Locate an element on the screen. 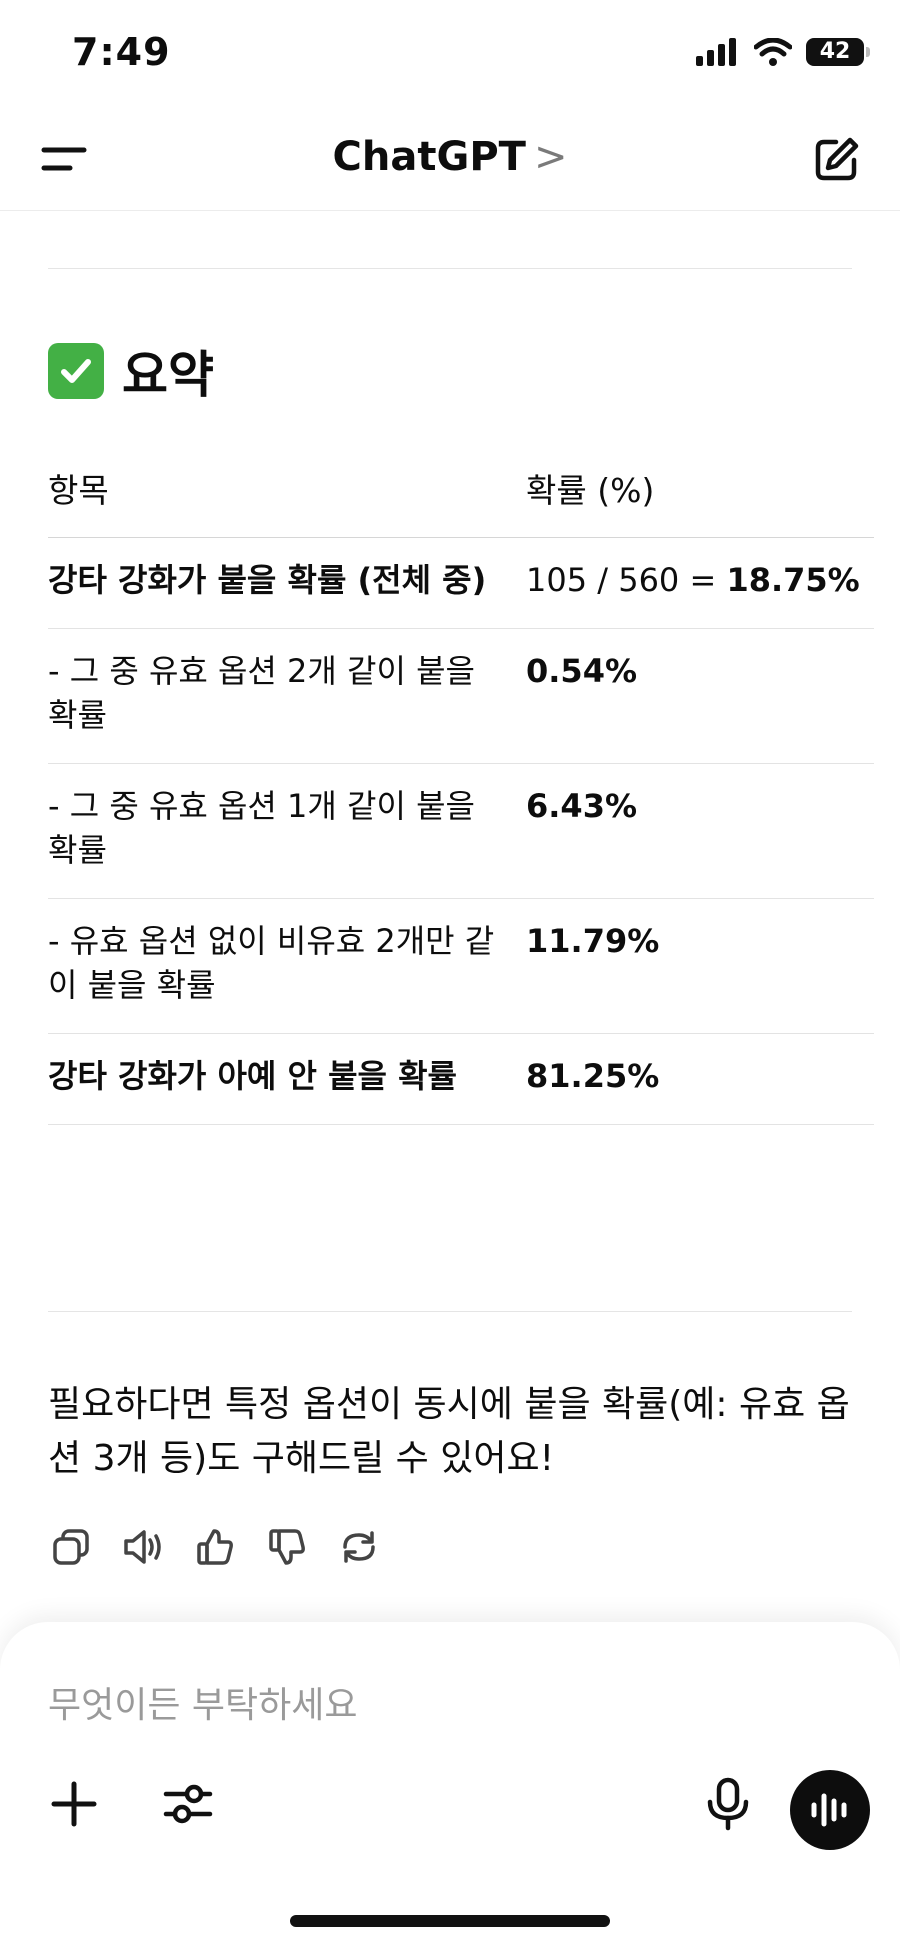  row-value: 0.54% is located at coordinates (582, 671).